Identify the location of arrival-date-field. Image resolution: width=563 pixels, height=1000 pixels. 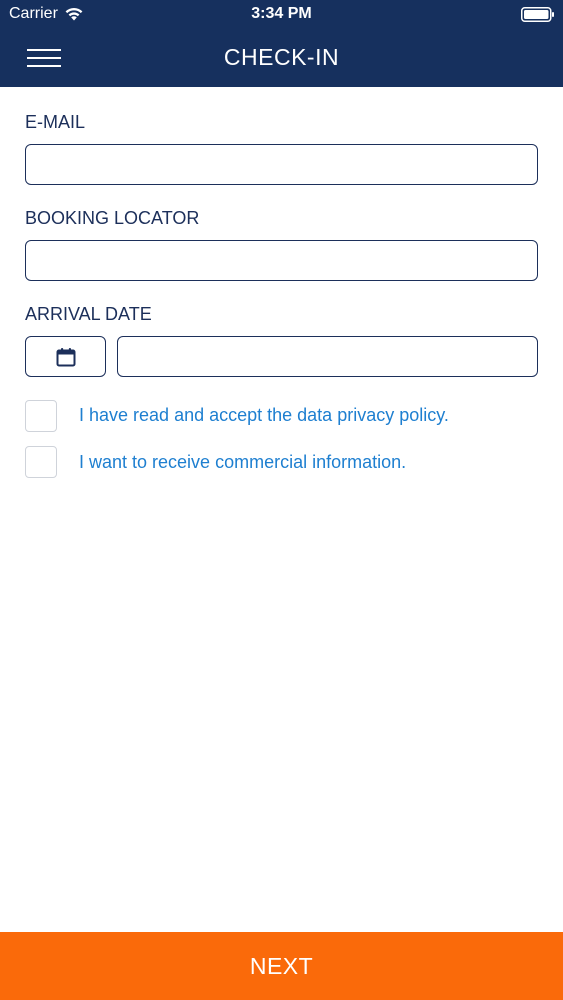
(327, 356).